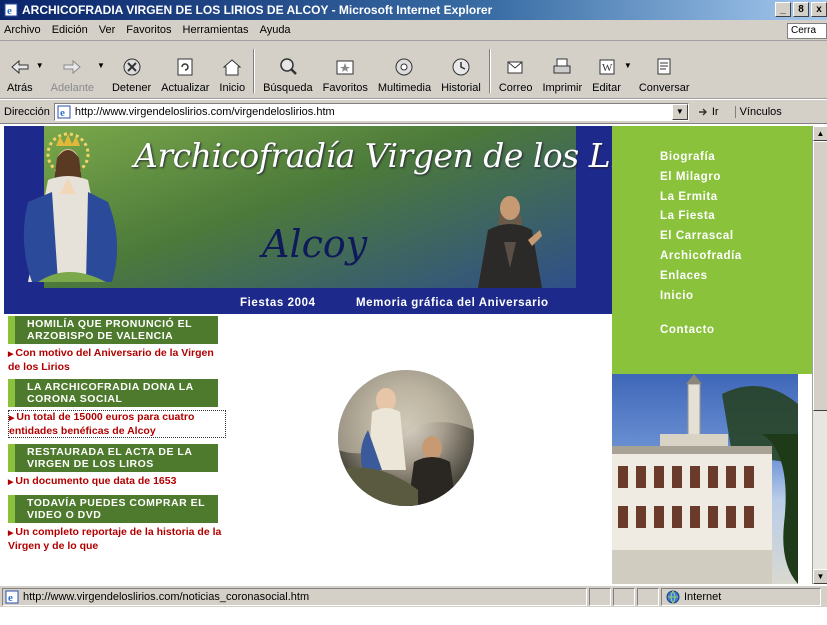 The height and width of the screenshot is (625, 827). What do you see at coordinates (628, 65) in the screenshot?
I see `edit-dropdown-icon: ▼` at bounding box center [628, 65].